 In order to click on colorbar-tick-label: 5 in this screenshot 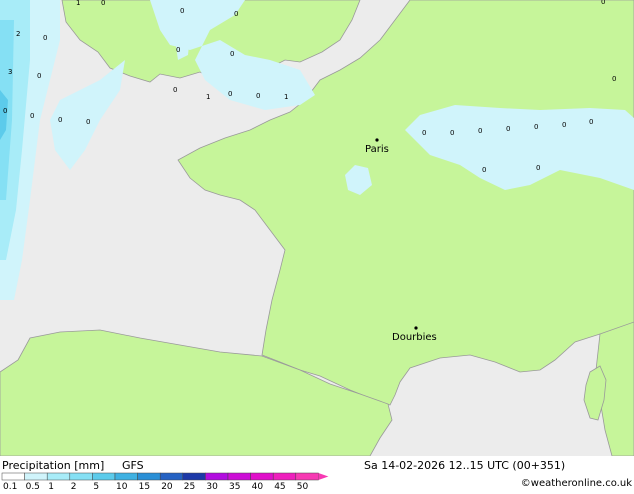, I will do `click(96, 486)`.